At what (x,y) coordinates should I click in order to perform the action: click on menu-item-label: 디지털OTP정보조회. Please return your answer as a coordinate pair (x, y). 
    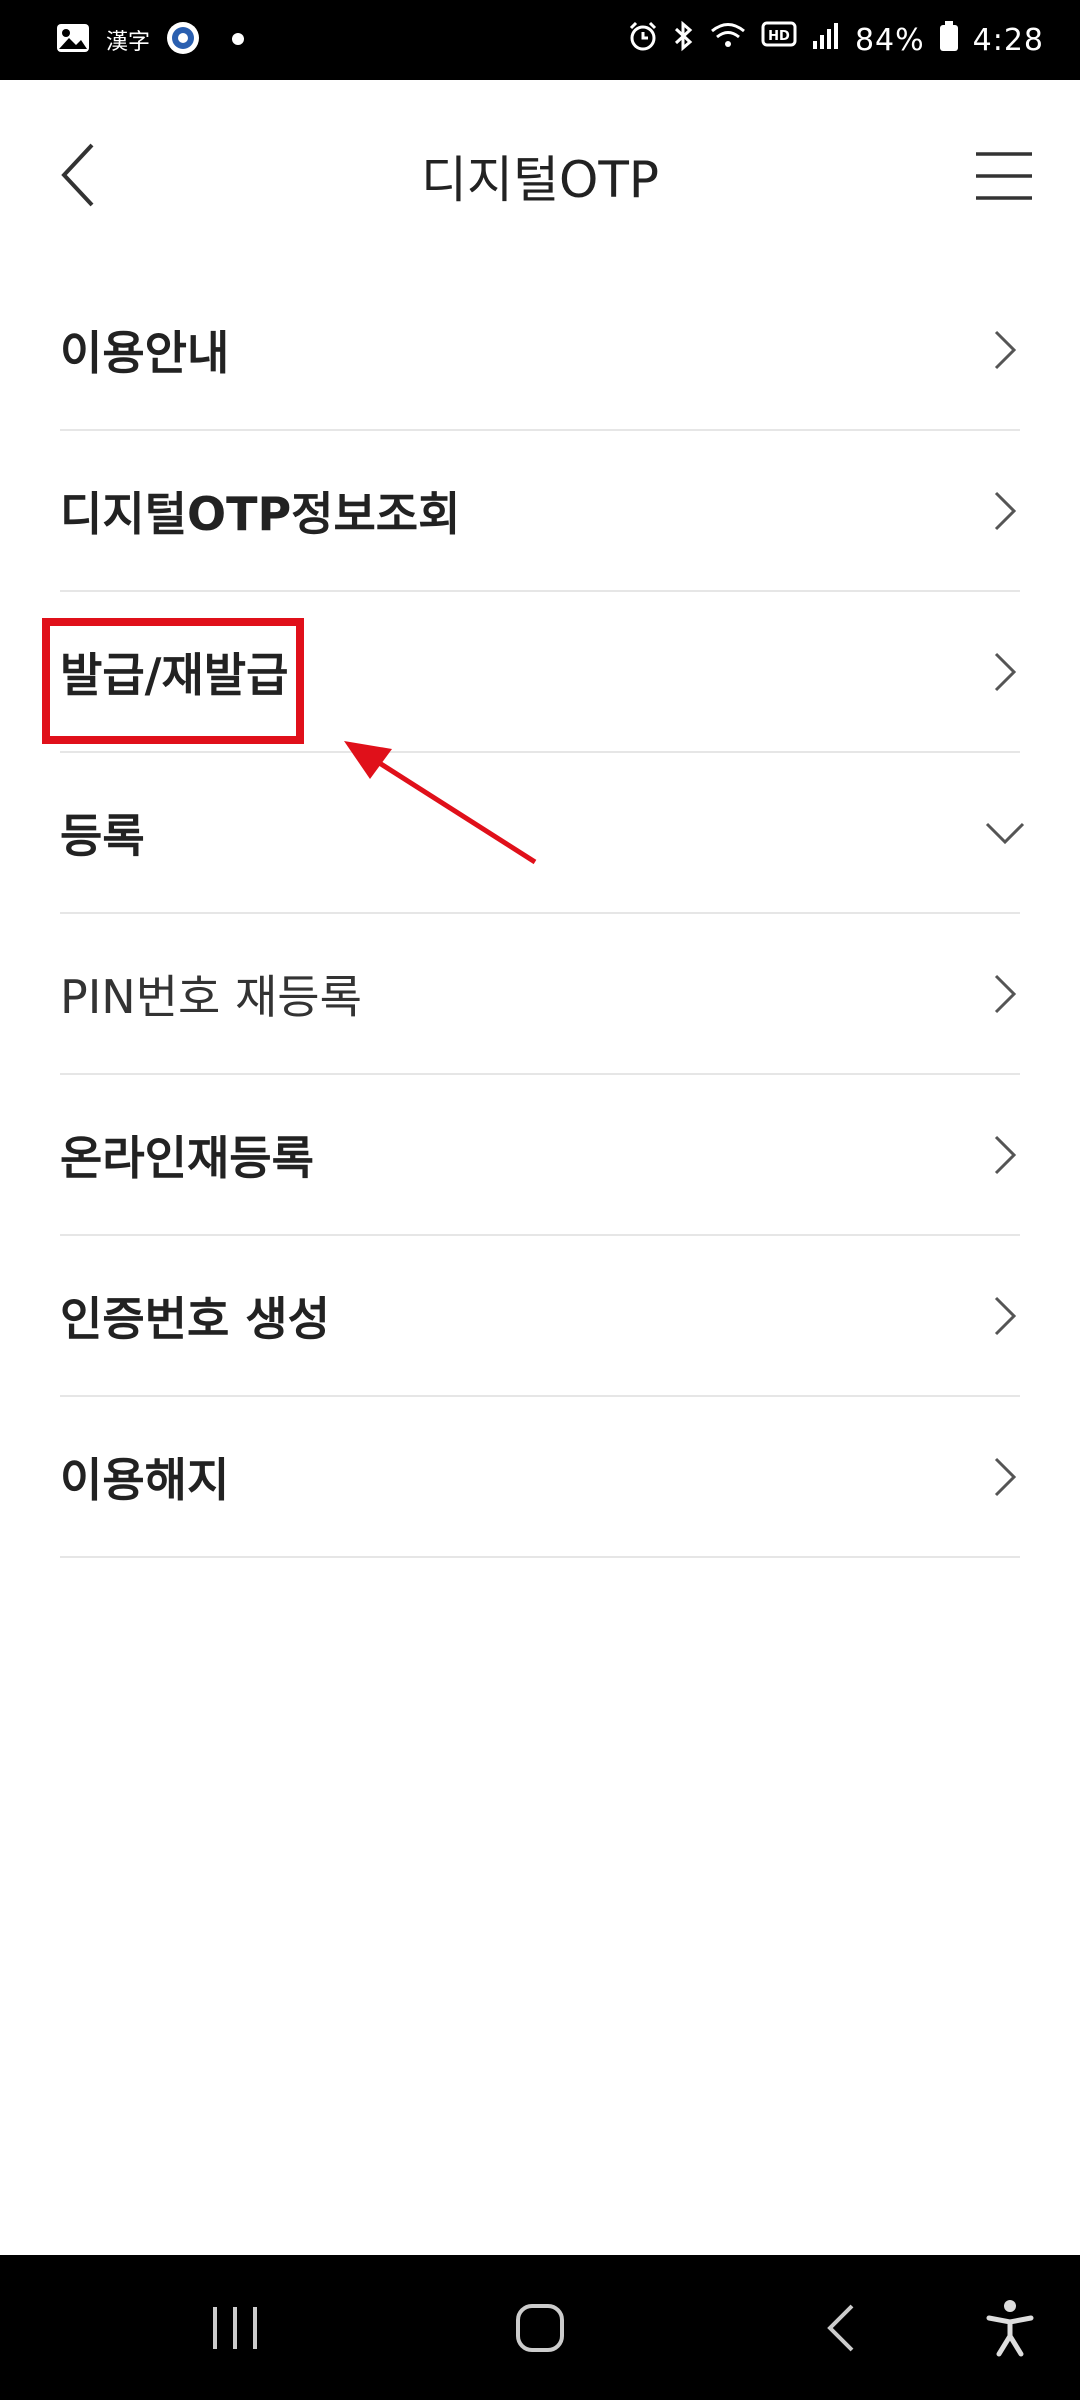
    Looking at the image, I should click on (260, 513).